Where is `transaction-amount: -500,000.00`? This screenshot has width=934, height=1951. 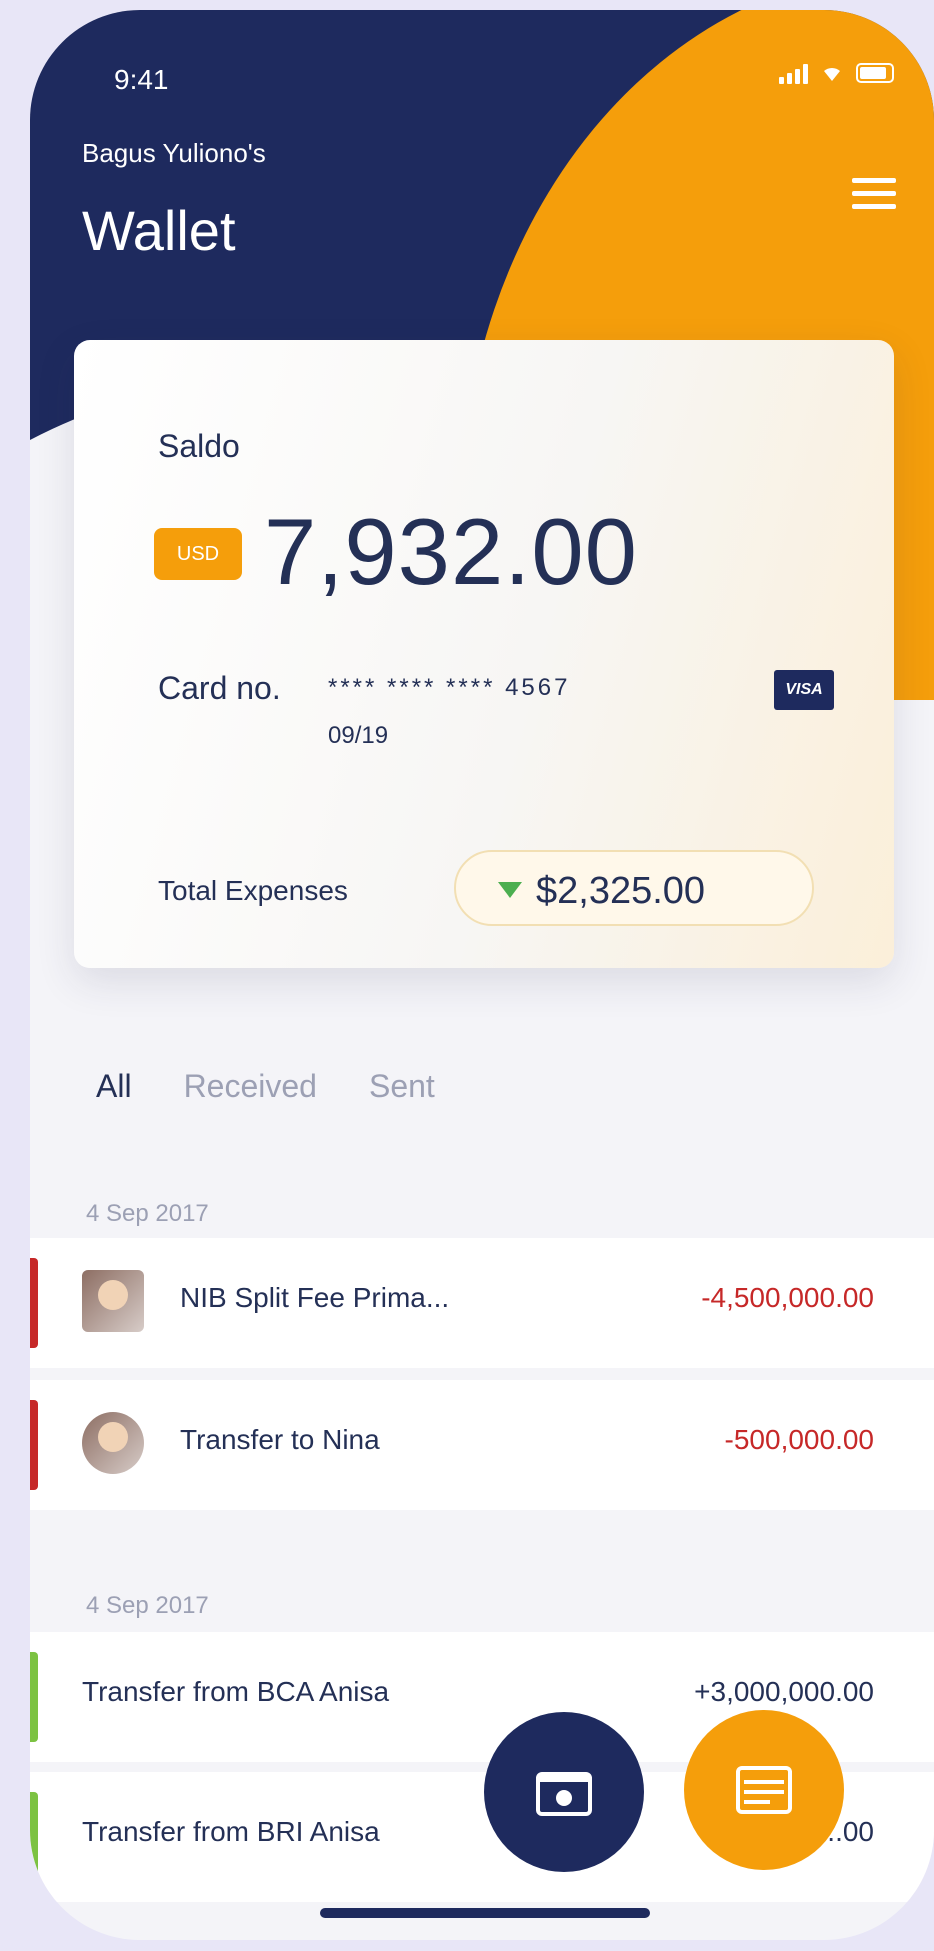
transaction-amount: -500,000.00 is located at coordinates (799, 1439).